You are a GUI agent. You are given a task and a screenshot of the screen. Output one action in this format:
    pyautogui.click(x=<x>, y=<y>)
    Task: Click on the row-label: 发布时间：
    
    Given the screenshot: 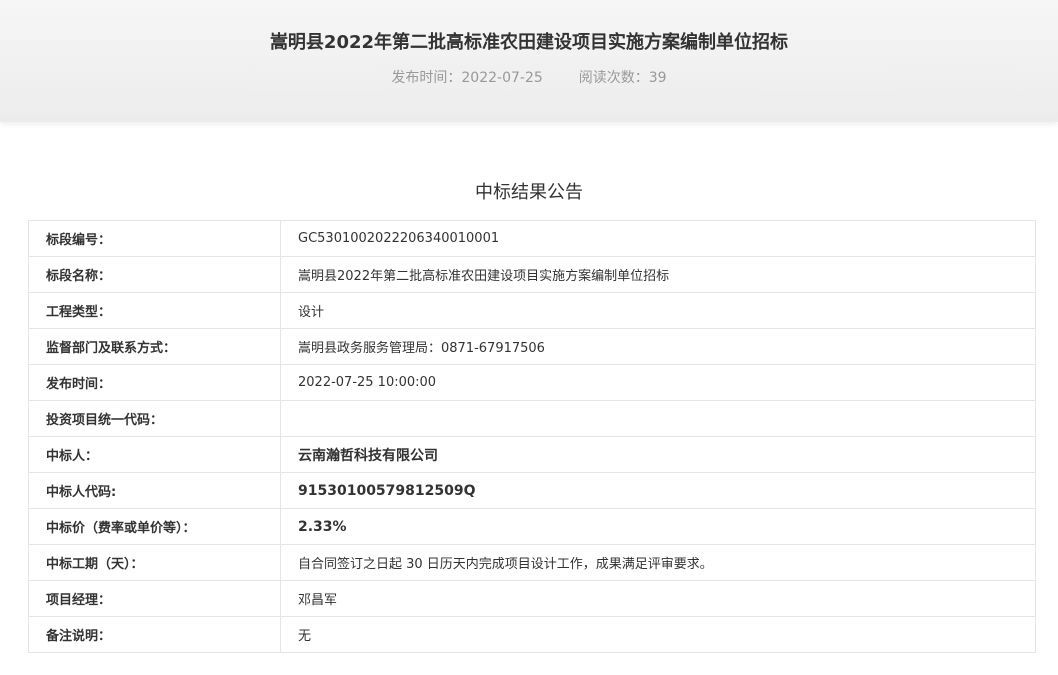 What is the action you would take?
    pyautogui.click(x=154, y=382)
    